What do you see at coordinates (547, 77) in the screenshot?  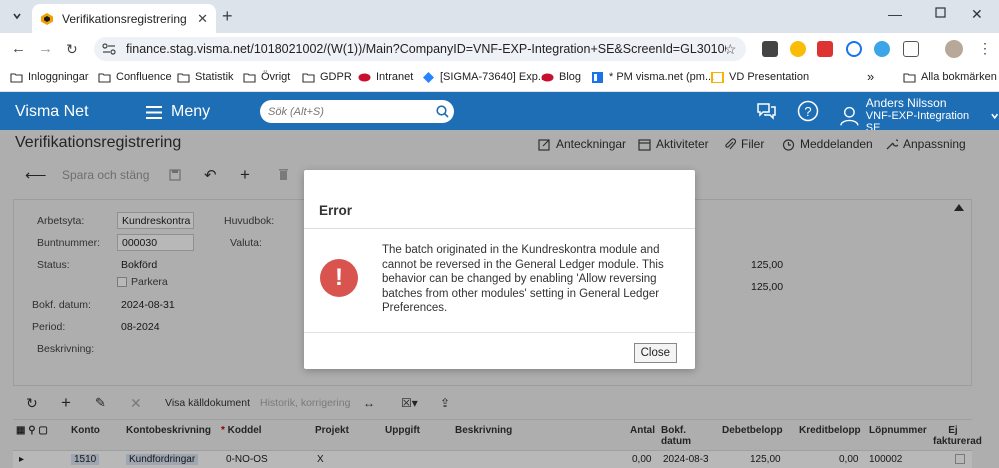 I see `blog-favicon-icon` at bounding box center [547, 77].